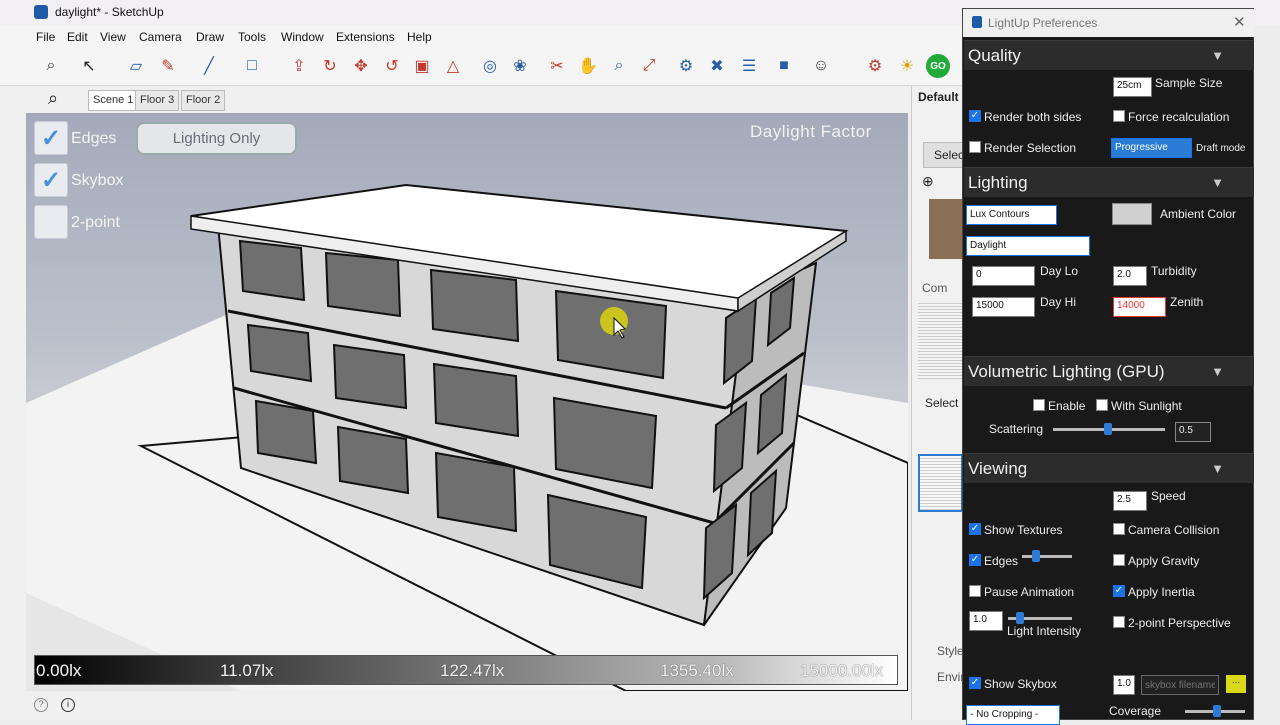 The height and width of the screenshot is (725, 1280). What do you see at coordinates (1119, 529) in the screenshot?
I see `camera-collision-checkbox` at bounding box center [1119, 529].